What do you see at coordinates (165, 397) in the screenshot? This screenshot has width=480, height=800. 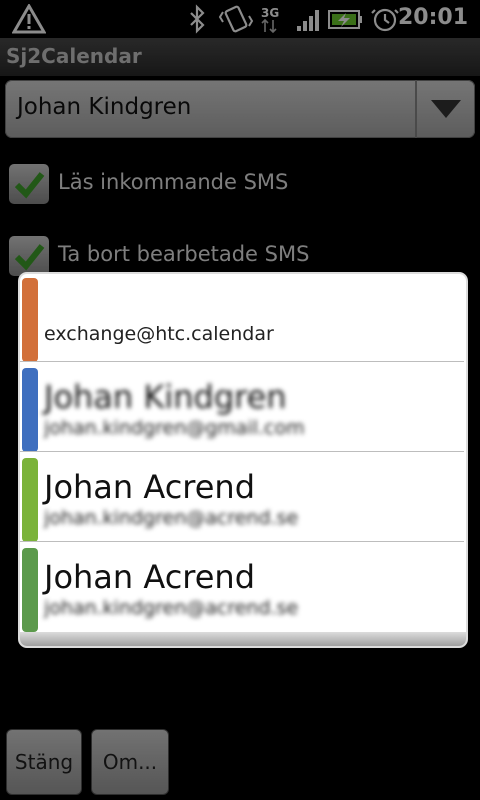 I see `calendar-item-name: Johan Kindgren` at bounding box center [165, 397].